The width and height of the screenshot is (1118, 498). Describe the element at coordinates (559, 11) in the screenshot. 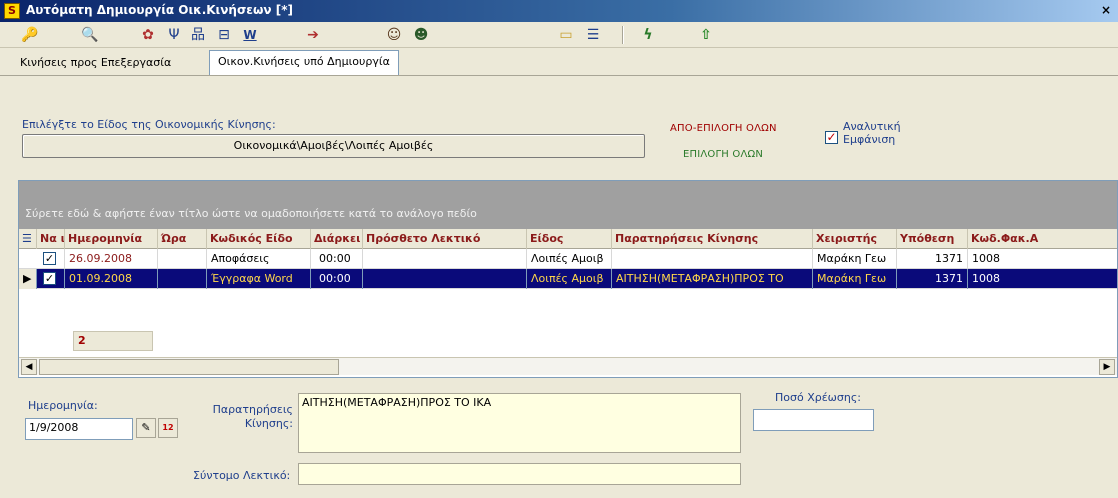

I see `title-bar: S Αυτόματη Δημιουργία Οικ.Κινήσεων [*] ×` at that location.